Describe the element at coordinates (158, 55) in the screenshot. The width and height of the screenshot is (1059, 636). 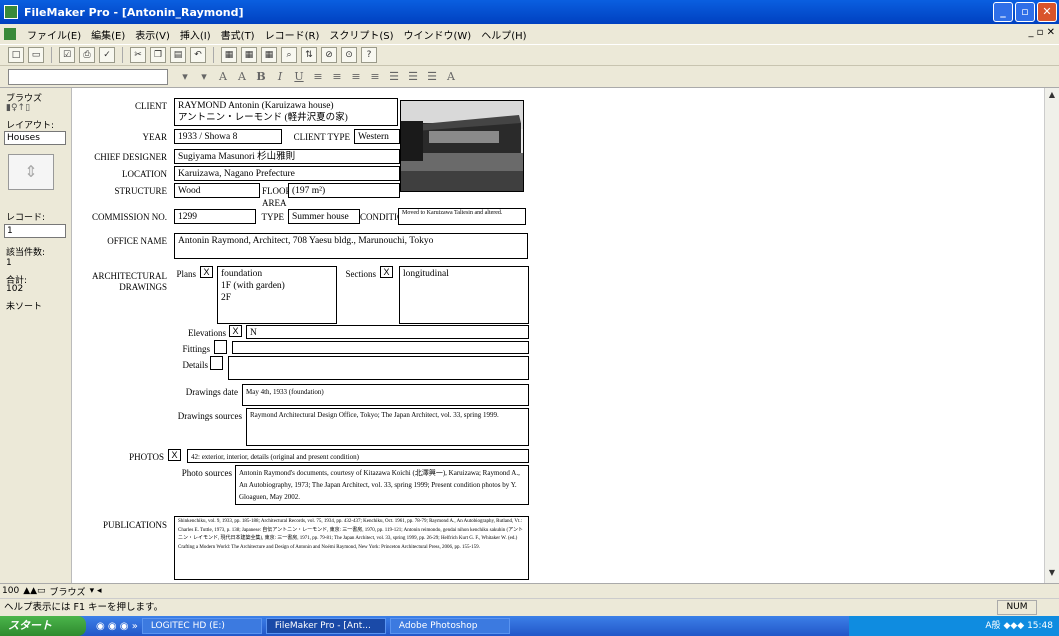
I see `copy-icon: ❐` at that location.